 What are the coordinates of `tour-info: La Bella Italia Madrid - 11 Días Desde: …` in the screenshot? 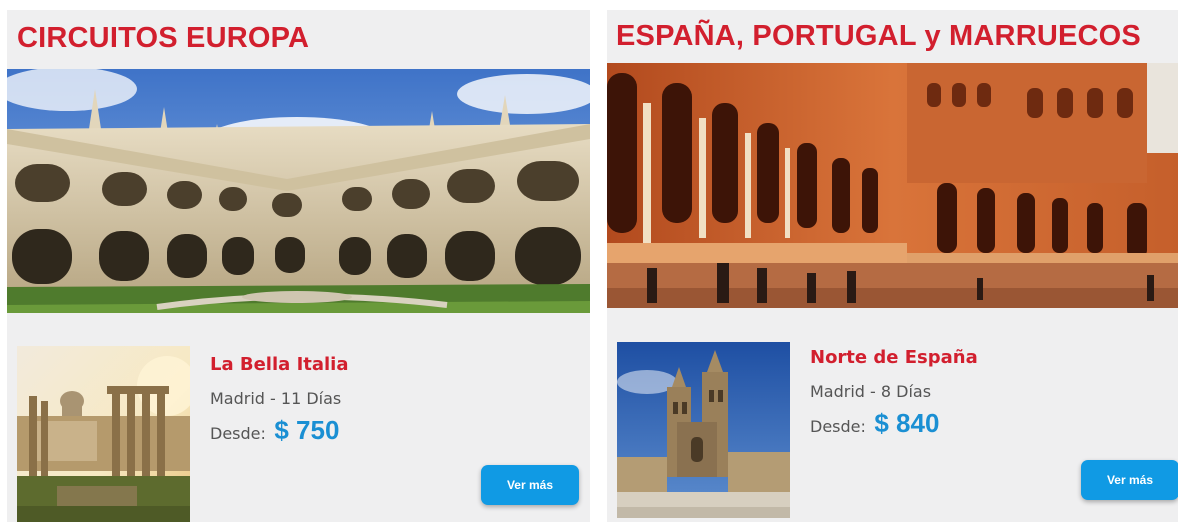 It's located at (279, 400).